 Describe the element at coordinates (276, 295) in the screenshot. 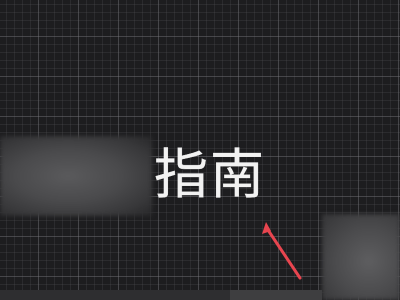

I see `bottom-panel-strip-right` at that location.